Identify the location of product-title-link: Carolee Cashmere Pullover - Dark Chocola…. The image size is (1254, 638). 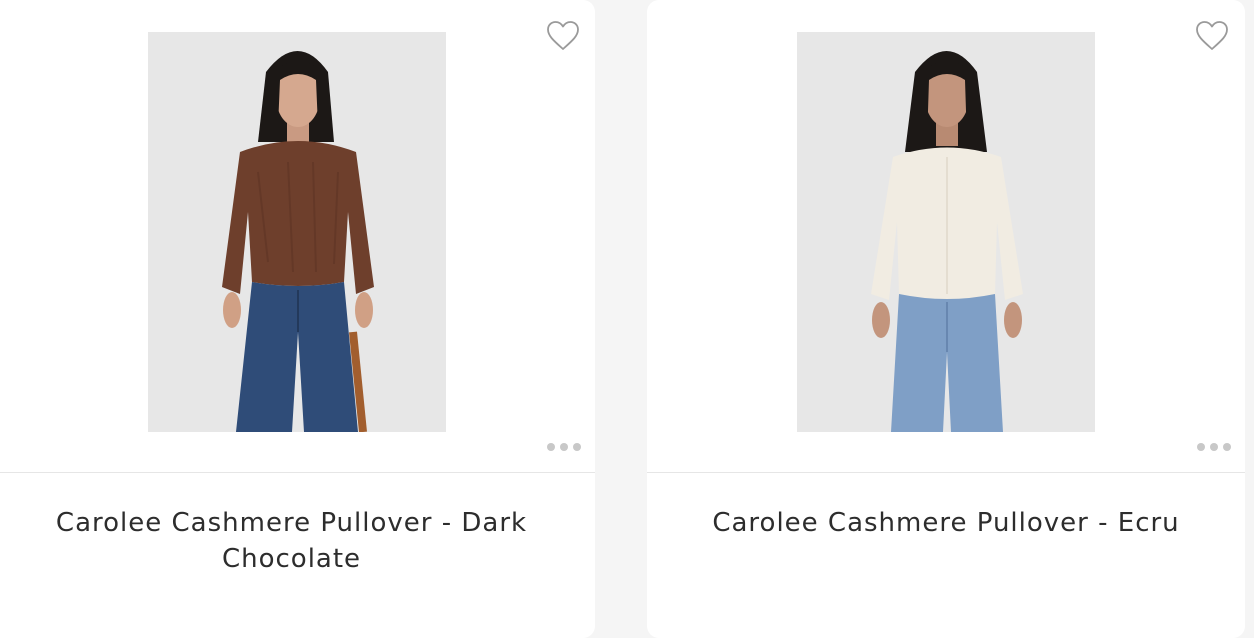
(291, 541).